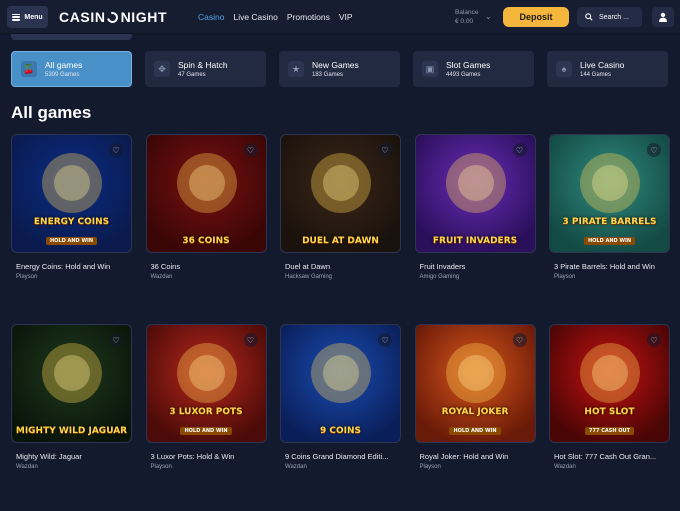  I want to click on game-art-title: MIGHTY WILD JAGUAR, so click(71, 431).